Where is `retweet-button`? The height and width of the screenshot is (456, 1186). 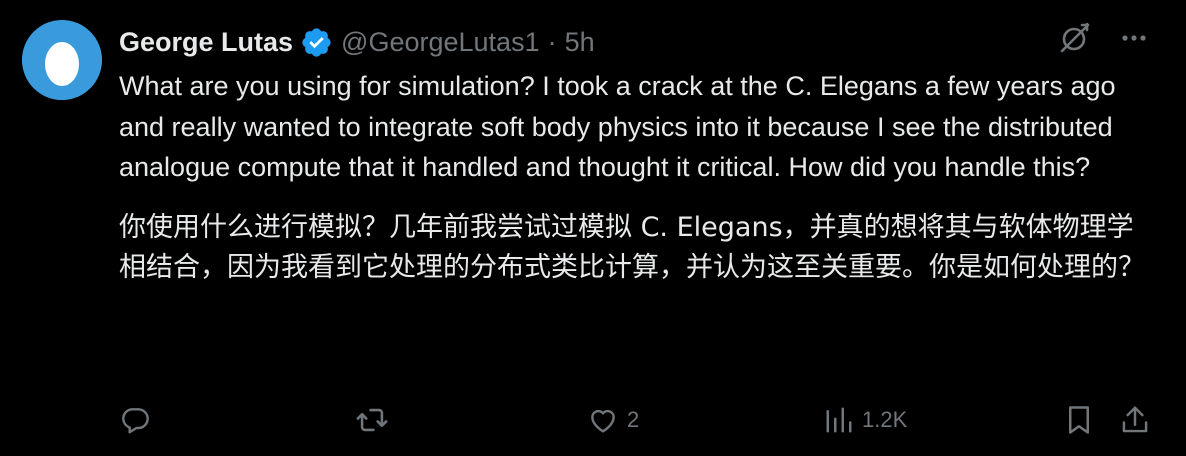
retweet-button is located at coordinates (376, 420).